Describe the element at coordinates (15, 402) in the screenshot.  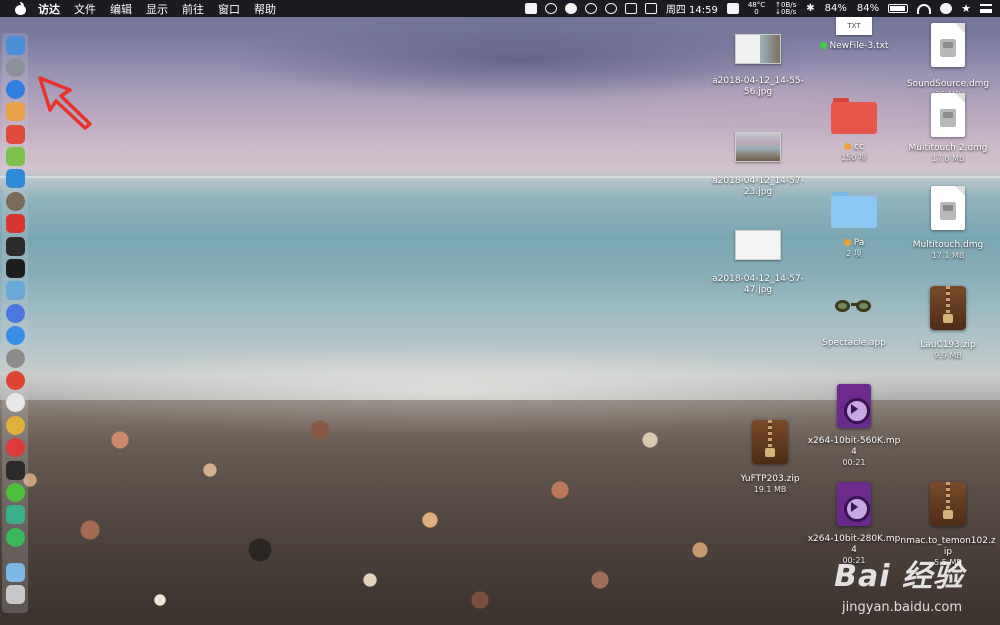
I see `yandex-icon` at that location.